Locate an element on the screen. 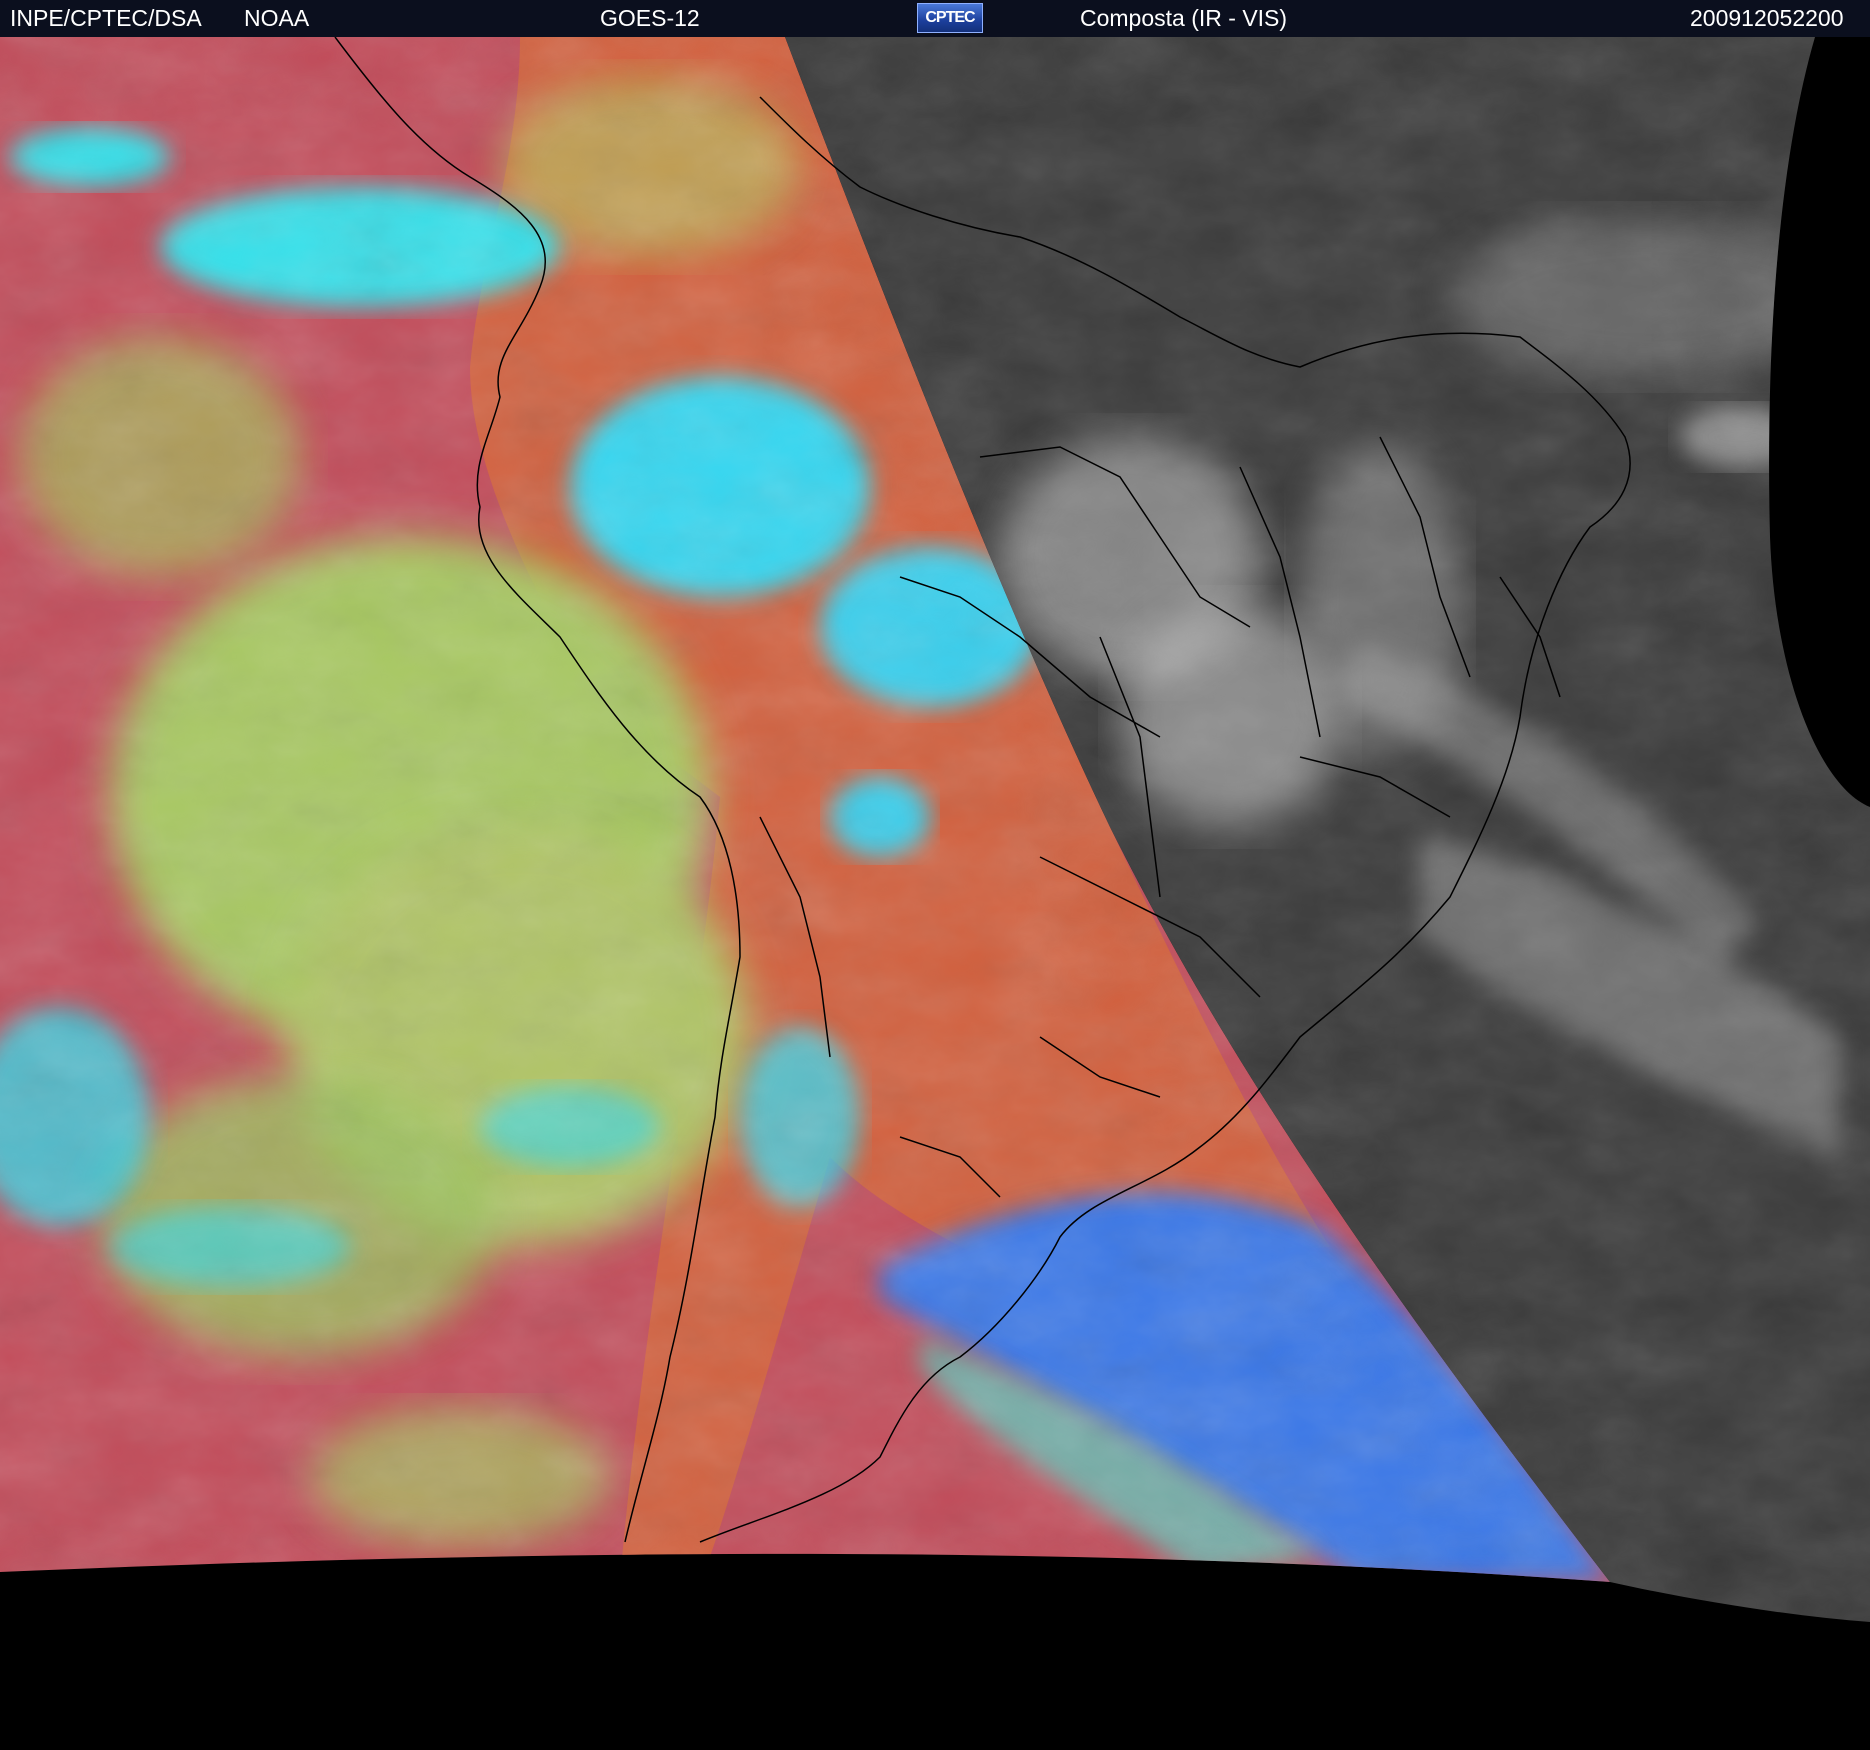 Image resolution: width=1870 pixels, height=1750 pixels. institution-label: INPE/CPTEC/DSA is located at coordinates (106, 18).